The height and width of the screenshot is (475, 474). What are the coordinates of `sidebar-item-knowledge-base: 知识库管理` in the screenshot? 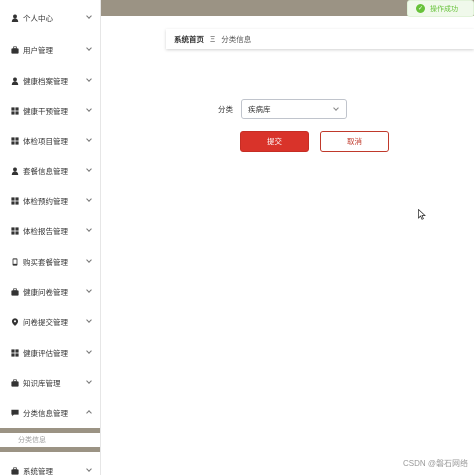 It's located at (50, 383).